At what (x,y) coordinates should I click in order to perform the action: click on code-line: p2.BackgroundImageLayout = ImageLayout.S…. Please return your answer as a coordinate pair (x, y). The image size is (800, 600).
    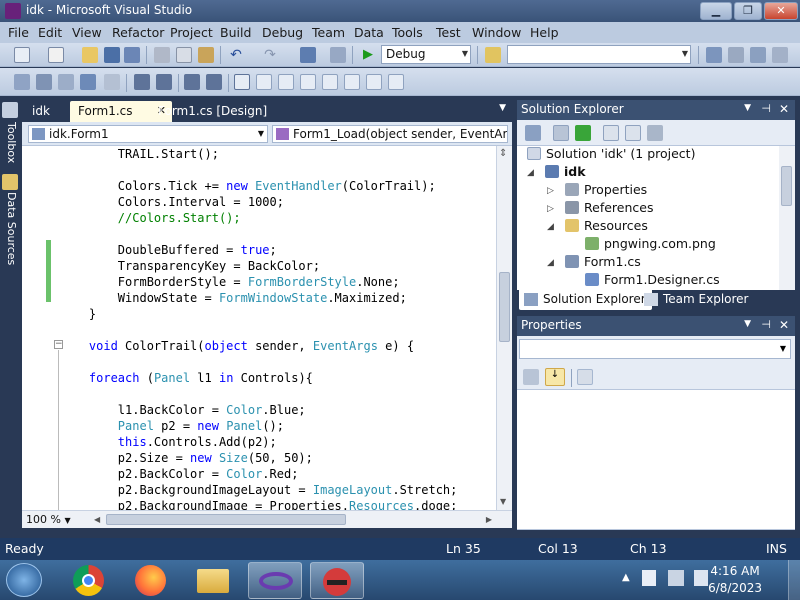
    Looking at the image, I should click on (259, 490).